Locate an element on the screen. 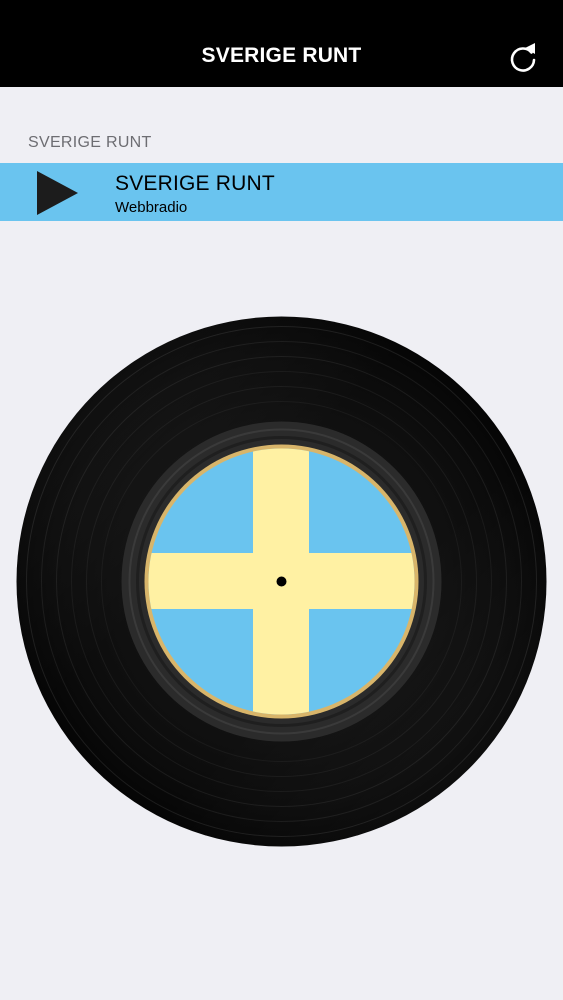  refresh-button is located at coordinates (523, 58).